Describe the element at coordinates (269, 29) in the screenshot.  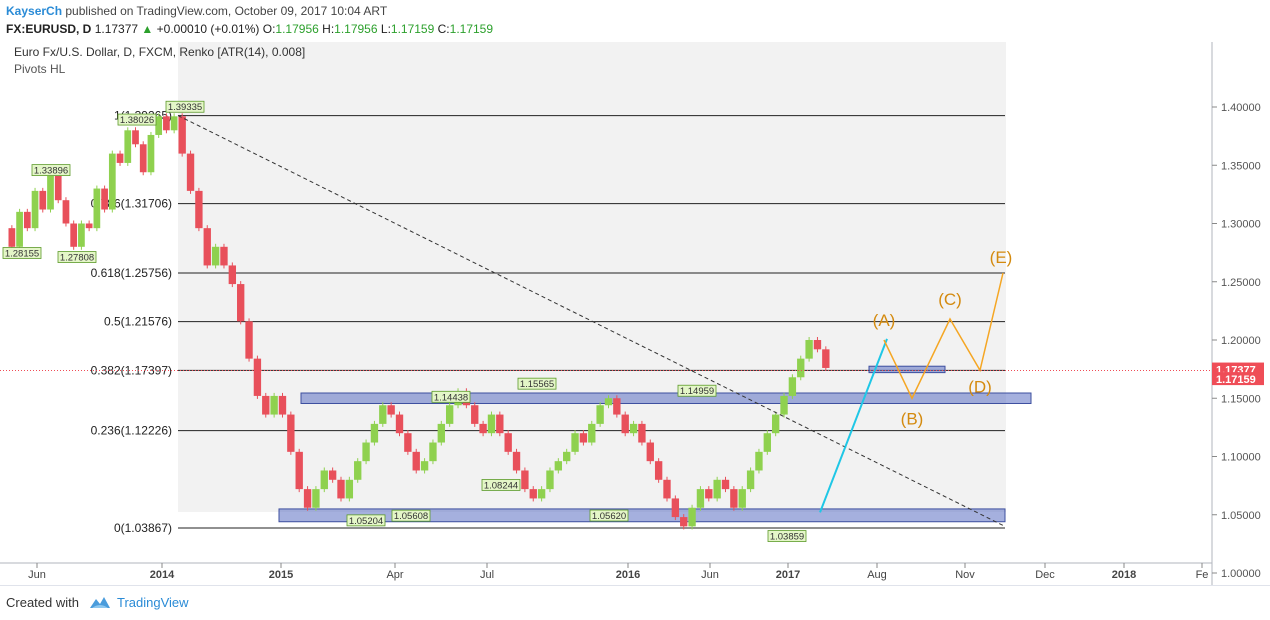
I see `open-label: O:` at that location.